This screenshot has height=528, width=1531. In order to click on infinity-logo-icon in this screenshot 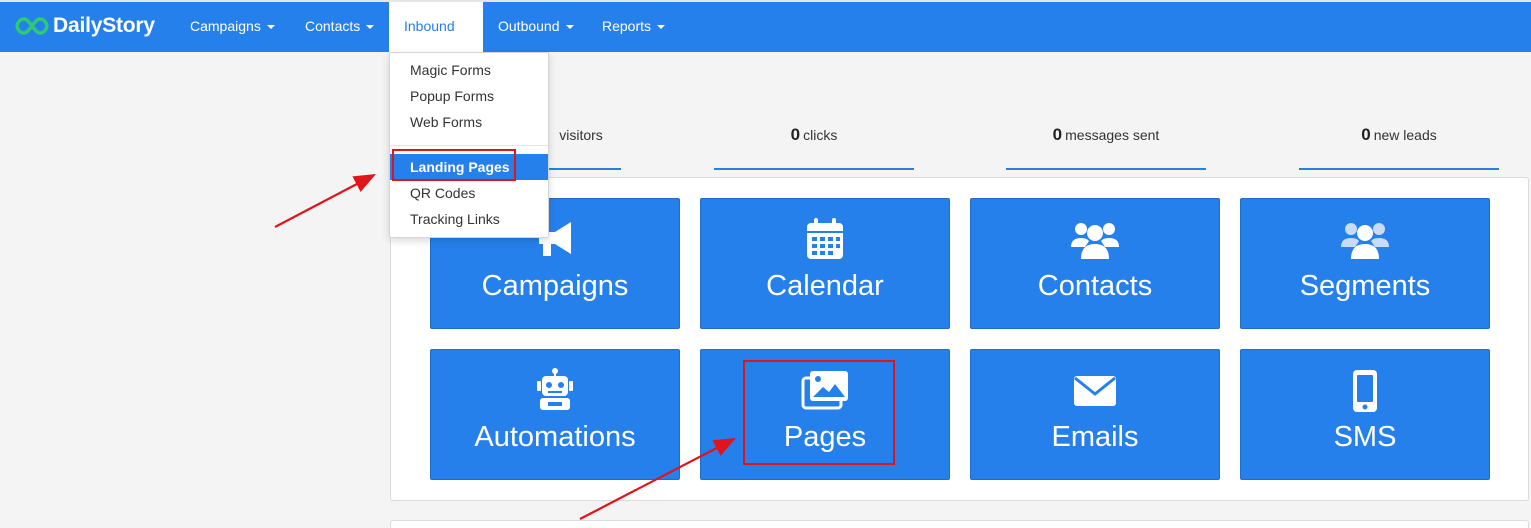, I will do `click(32, 26)`.